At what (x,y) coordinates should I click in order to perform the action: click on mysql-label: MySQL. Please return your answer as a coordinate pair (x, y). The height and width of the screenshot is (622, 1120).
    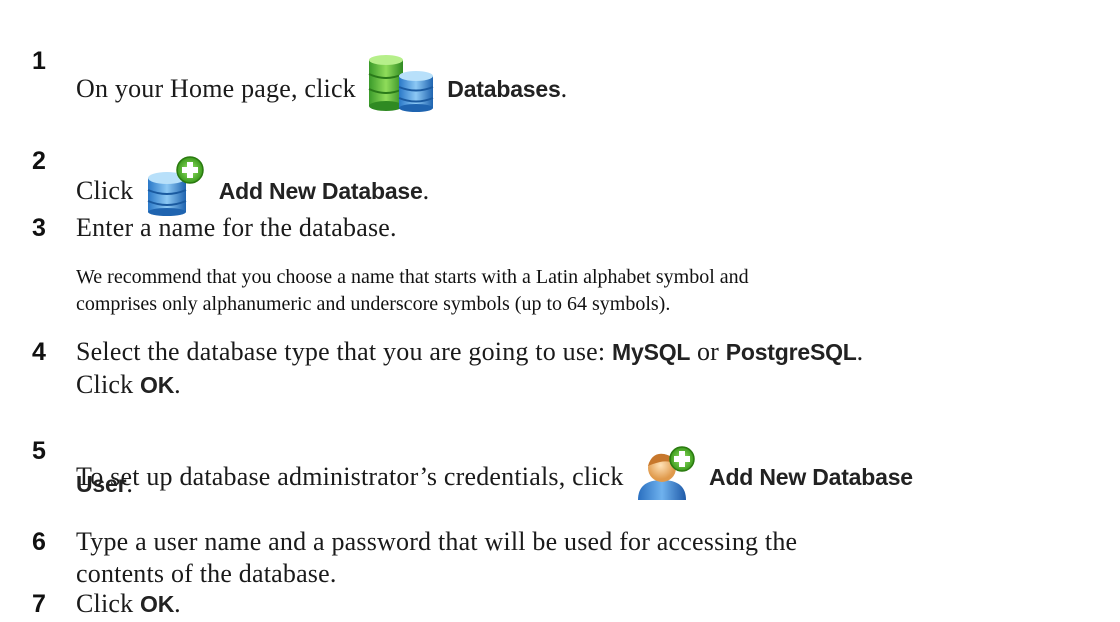
    Looking at the image, I should click on (651, 352).